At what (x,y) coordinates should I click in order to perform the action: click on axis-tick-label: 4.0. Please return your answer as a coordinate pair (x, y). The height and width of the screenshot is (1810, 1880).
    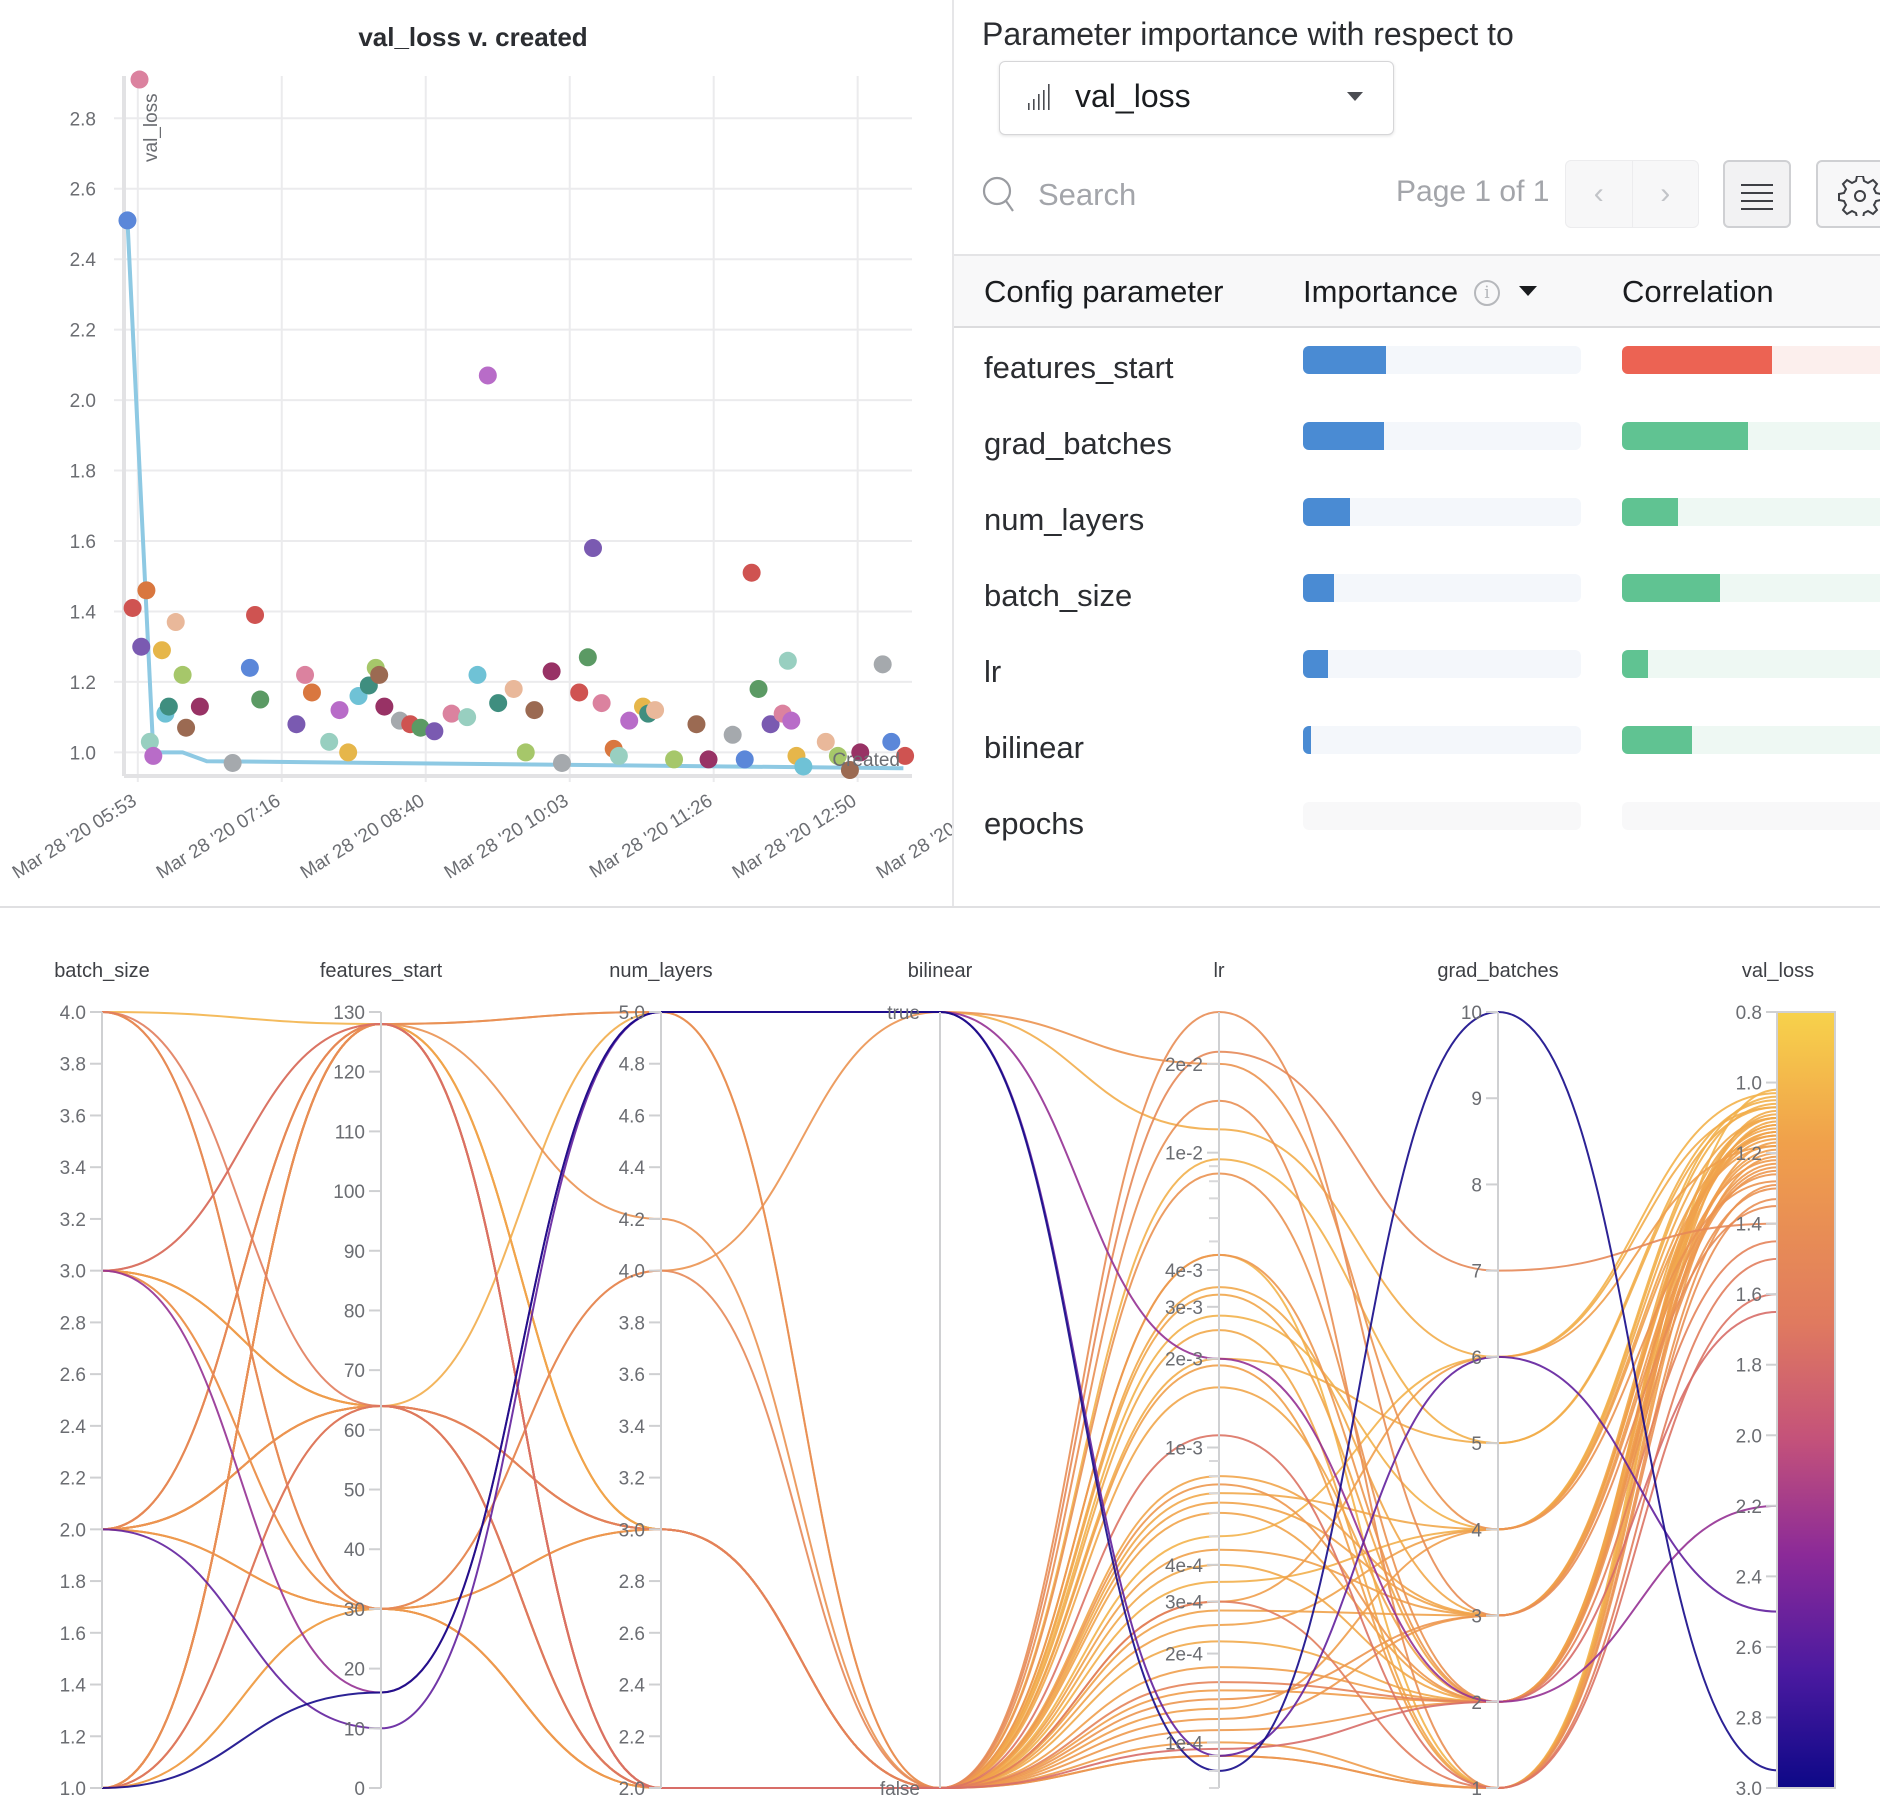
    Looking at the image, I should click on (73, 1013).